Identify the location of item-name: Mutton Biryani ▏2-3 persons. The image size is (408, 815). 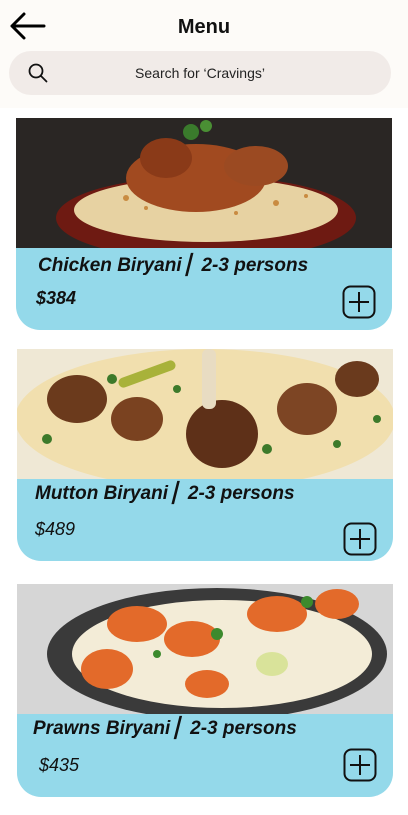
(165, 493).